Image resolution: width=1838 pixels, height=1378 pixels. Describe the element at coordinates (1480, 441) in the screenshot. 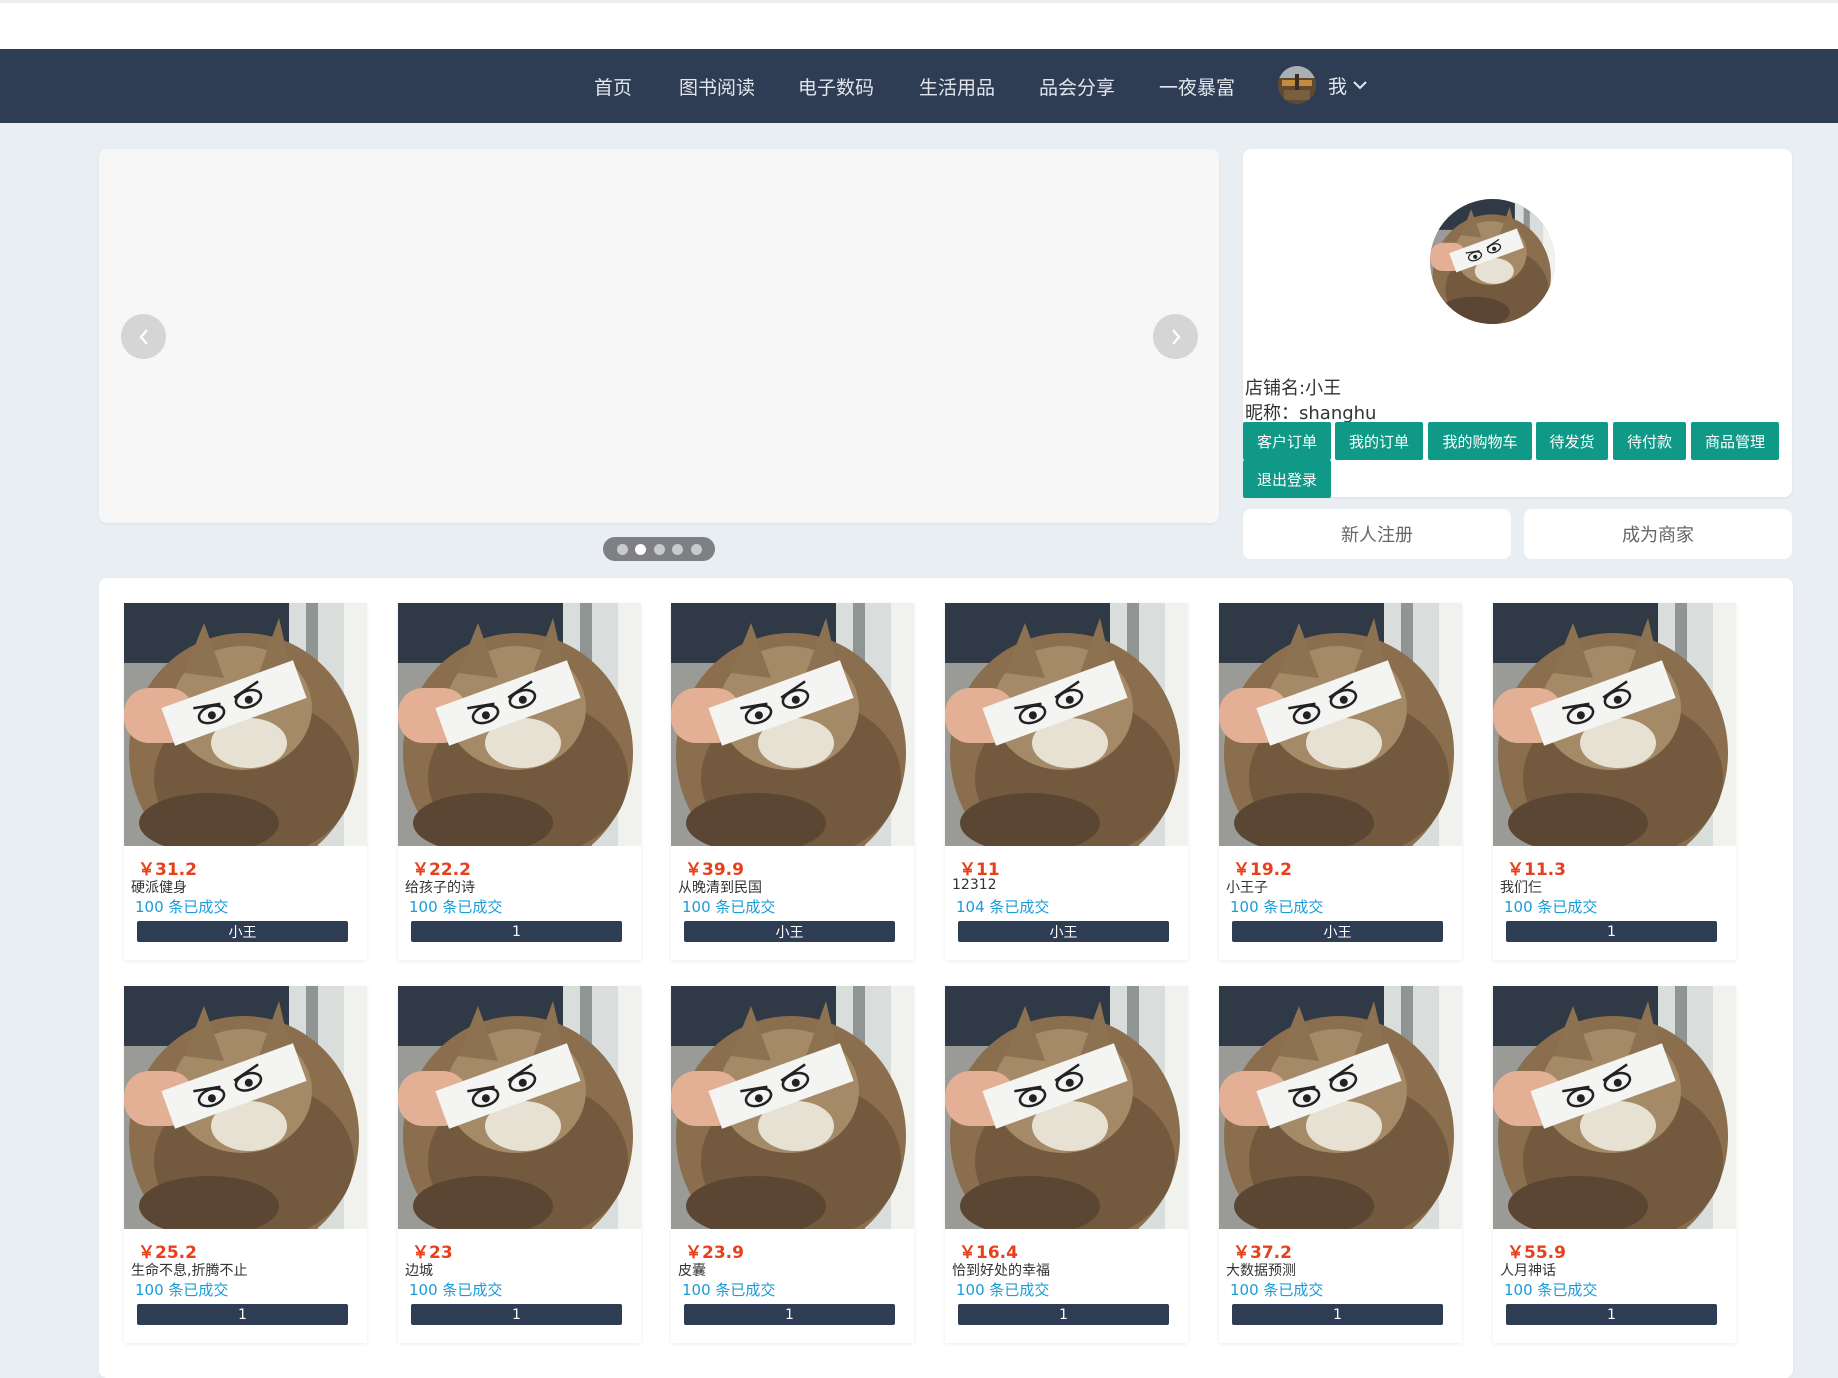

I see `my-cart-button: 我的购物车` at that location.